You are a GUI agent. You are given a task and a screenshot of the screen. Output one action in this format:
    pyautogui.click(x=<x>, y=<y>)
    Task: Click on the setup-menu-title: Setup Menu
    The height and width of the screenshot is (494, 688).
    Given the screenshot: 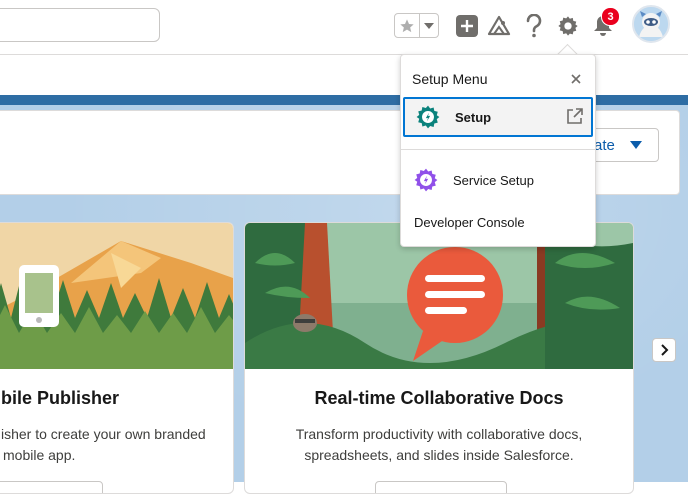 What is the action you would take?
    pyautogui.click(x=450, y=79)
    